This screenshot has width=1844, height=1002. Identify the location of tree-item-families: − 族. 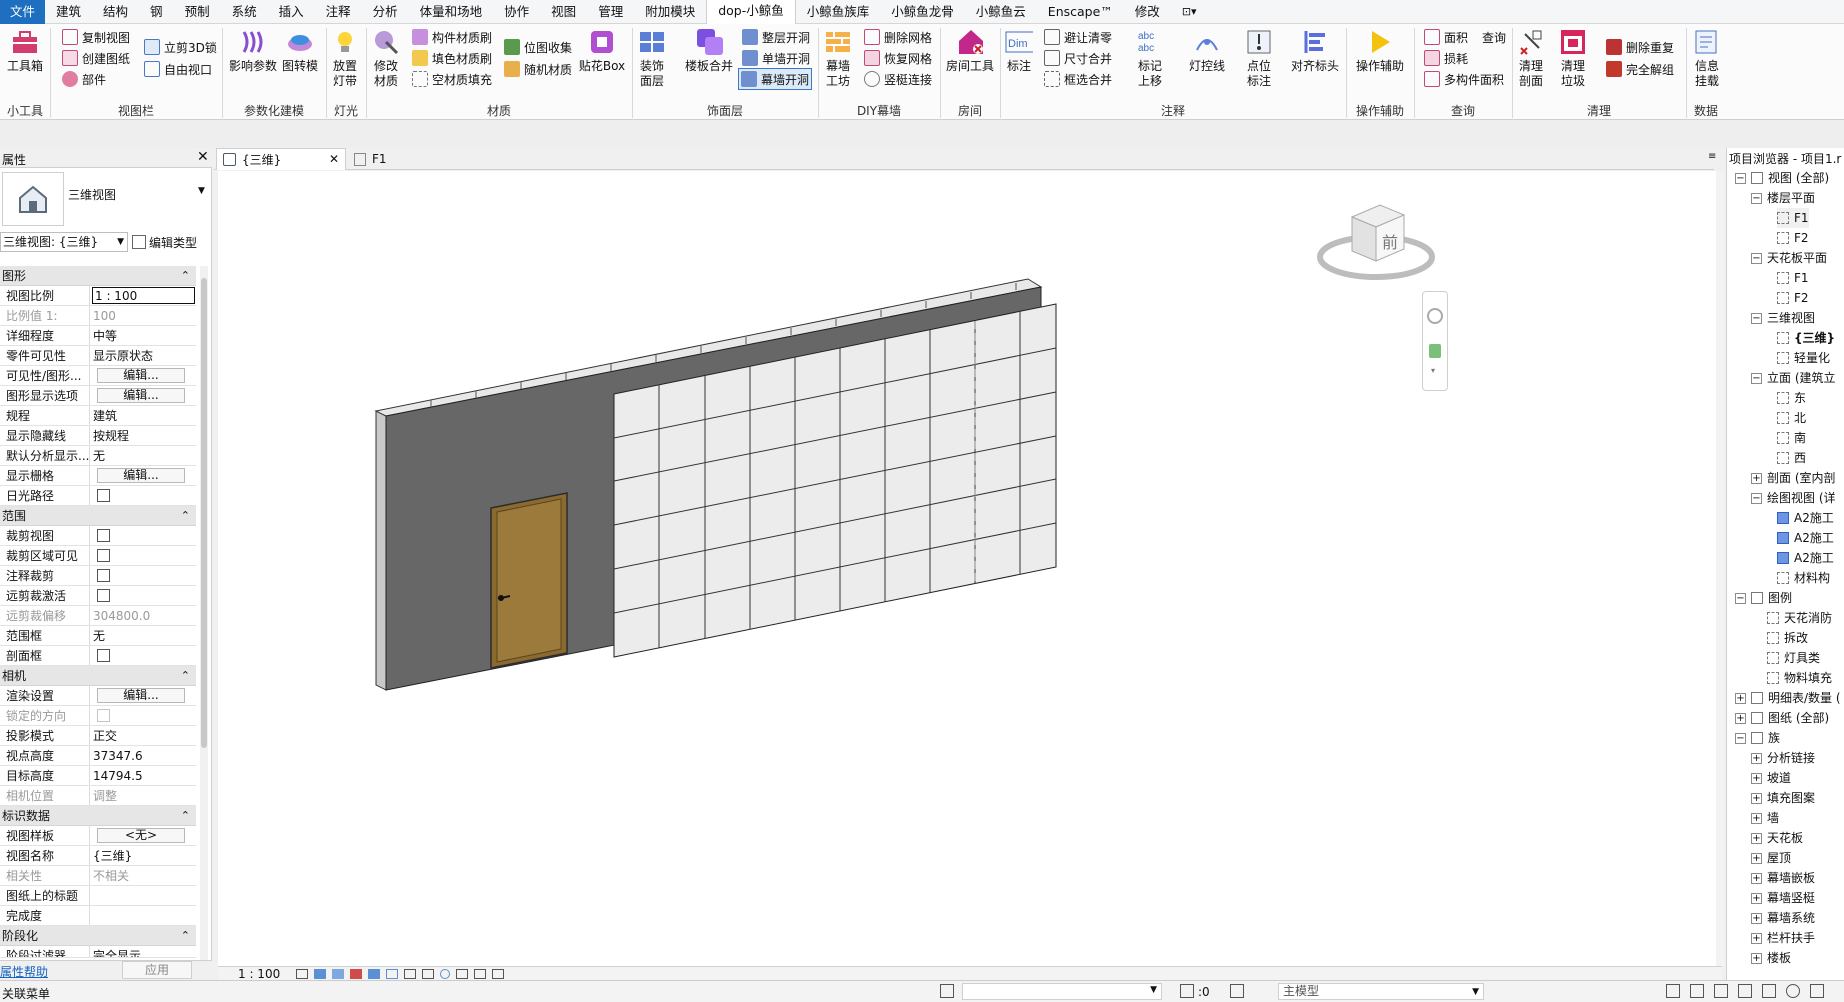
(1757, 738).